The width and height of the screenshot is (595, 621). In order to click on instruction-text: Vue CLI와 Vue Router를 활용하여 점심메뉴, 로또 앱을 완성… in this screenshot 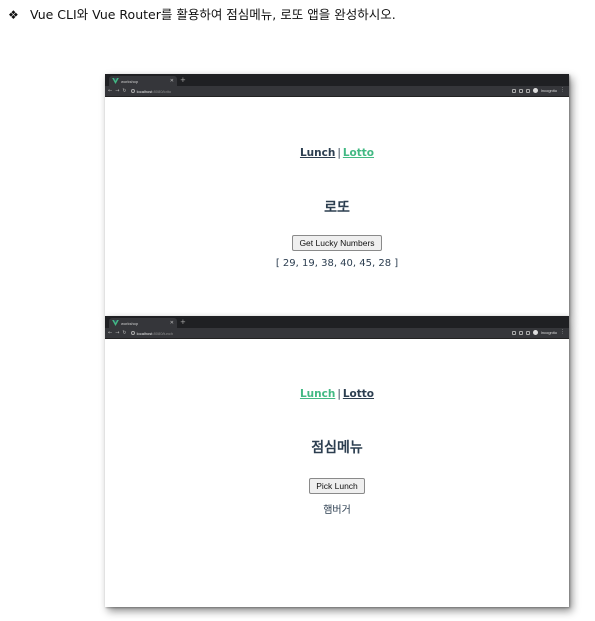, I will do `click(213, 14)`.